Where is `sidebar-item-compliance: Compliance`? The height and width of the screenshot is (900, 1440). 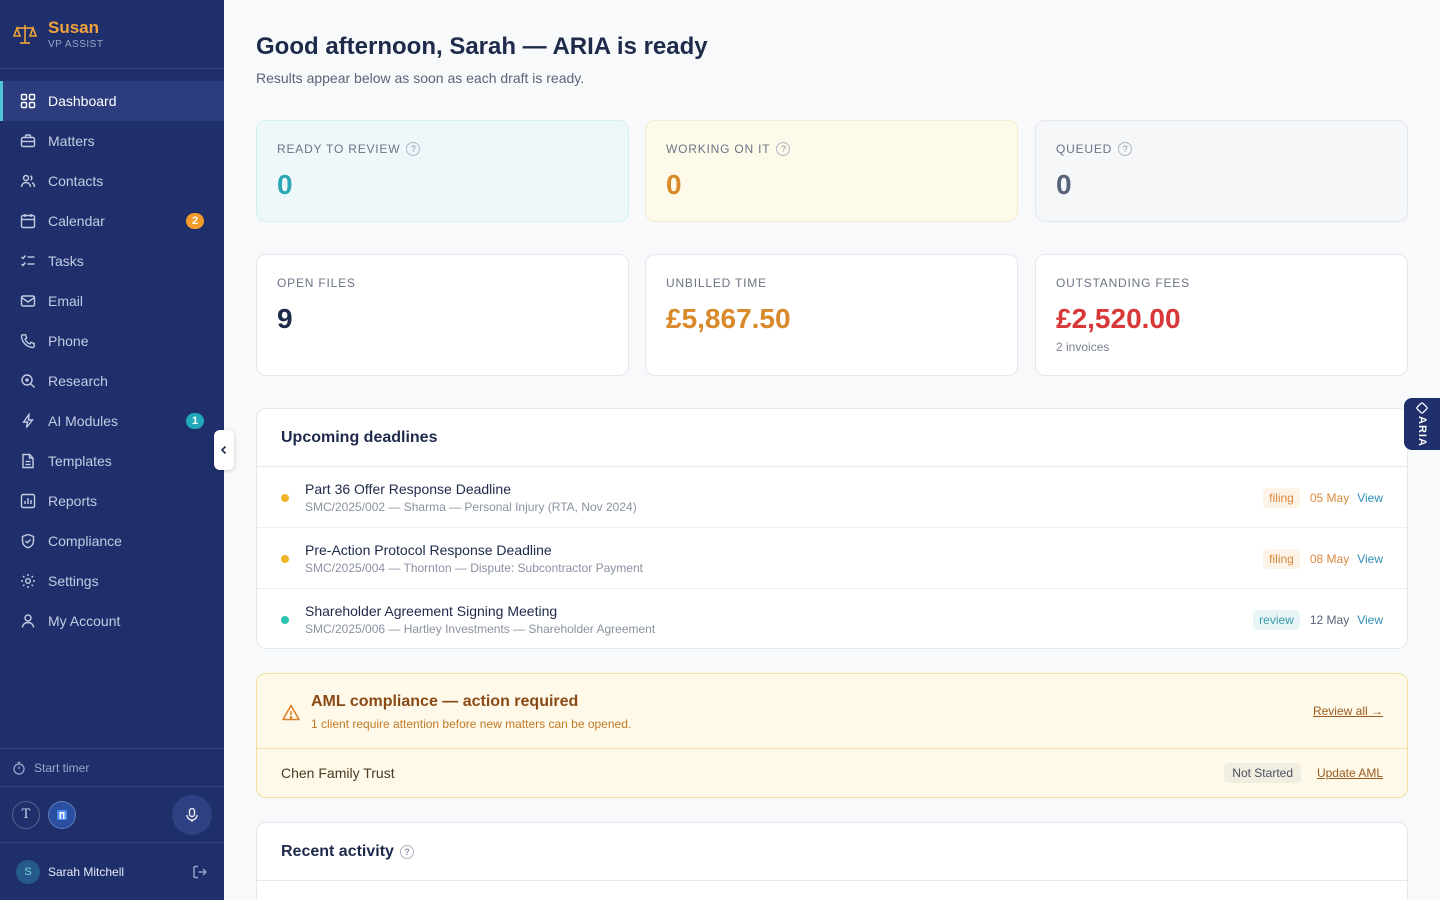
sidebar-item-compliance: Compliance is located at coordinates (112, 541).